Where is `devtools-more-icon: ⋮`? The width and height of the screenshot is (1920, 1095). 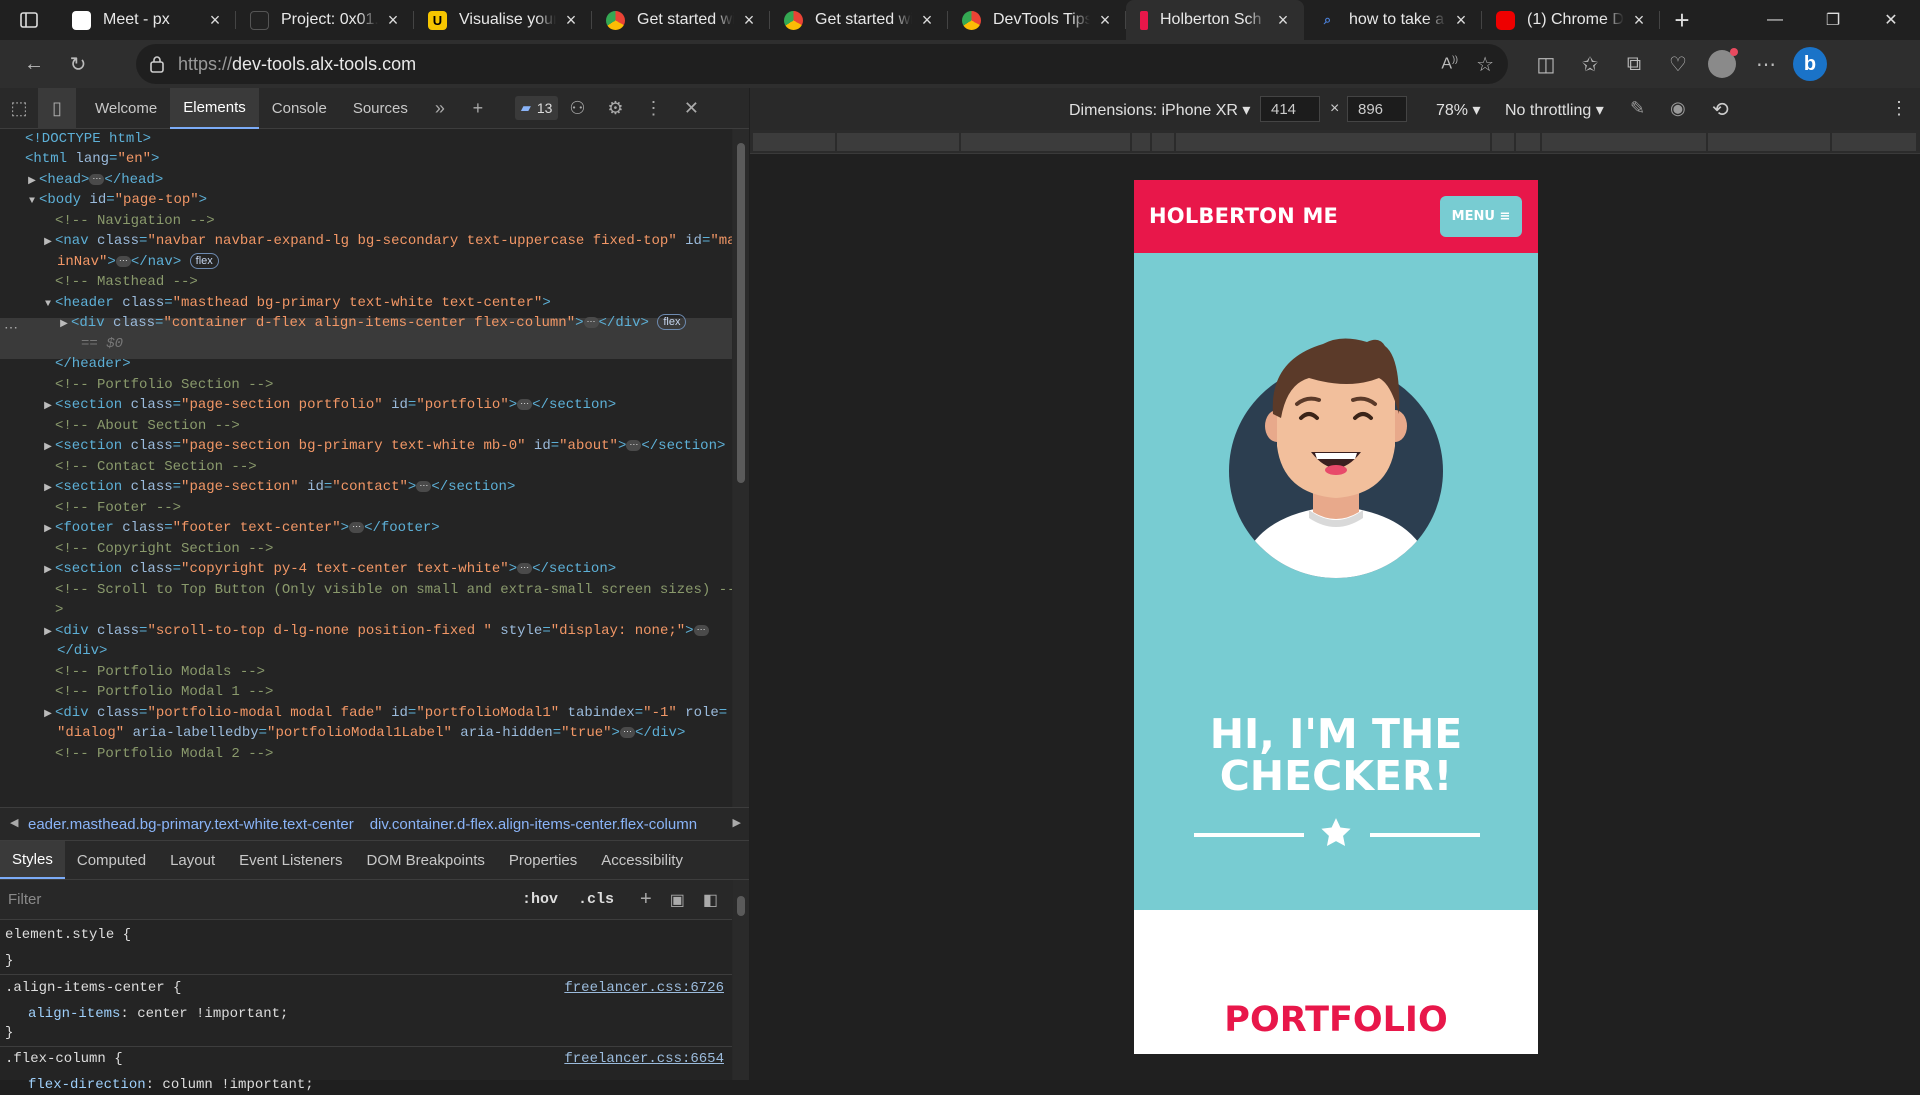
devtools-more-icon: ⋮ is located at coordinates (653, 108).